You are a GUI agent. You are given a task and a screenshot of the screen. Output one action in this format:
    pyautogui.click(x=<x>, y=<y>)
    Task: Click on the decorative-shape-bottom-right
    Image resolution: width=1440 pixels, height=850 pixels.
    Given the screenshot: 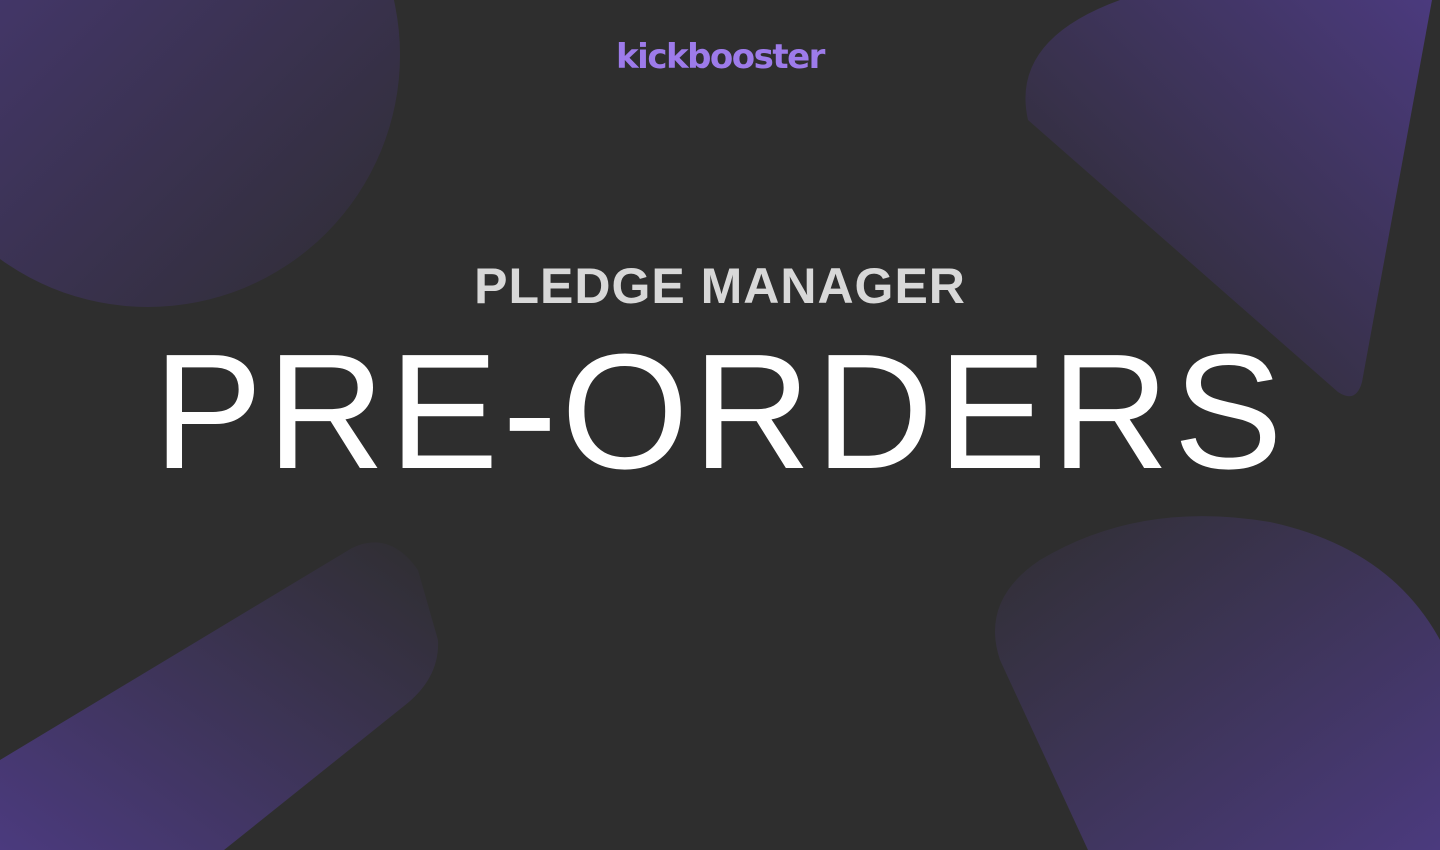 What is the action you would take?
    pyautogui.click(x=1217, y=683)
    